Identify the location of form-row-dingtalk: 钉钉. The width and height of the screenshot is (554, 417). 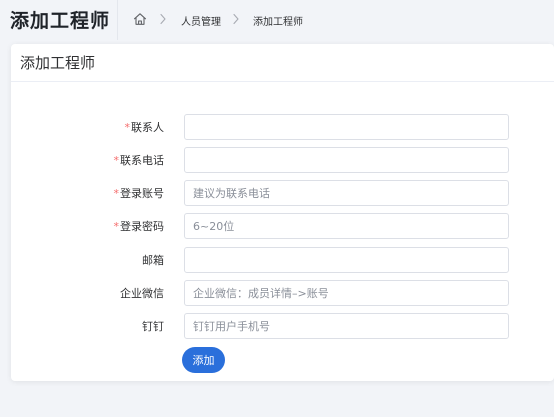
(282, 326).